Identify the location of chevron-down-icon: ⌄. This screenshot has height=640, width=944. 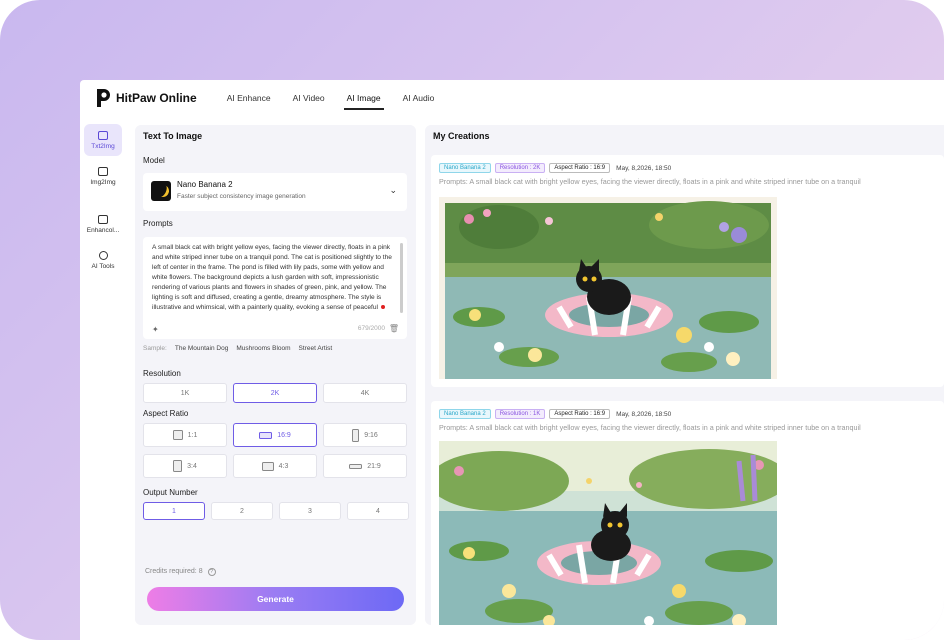
(393, 190).